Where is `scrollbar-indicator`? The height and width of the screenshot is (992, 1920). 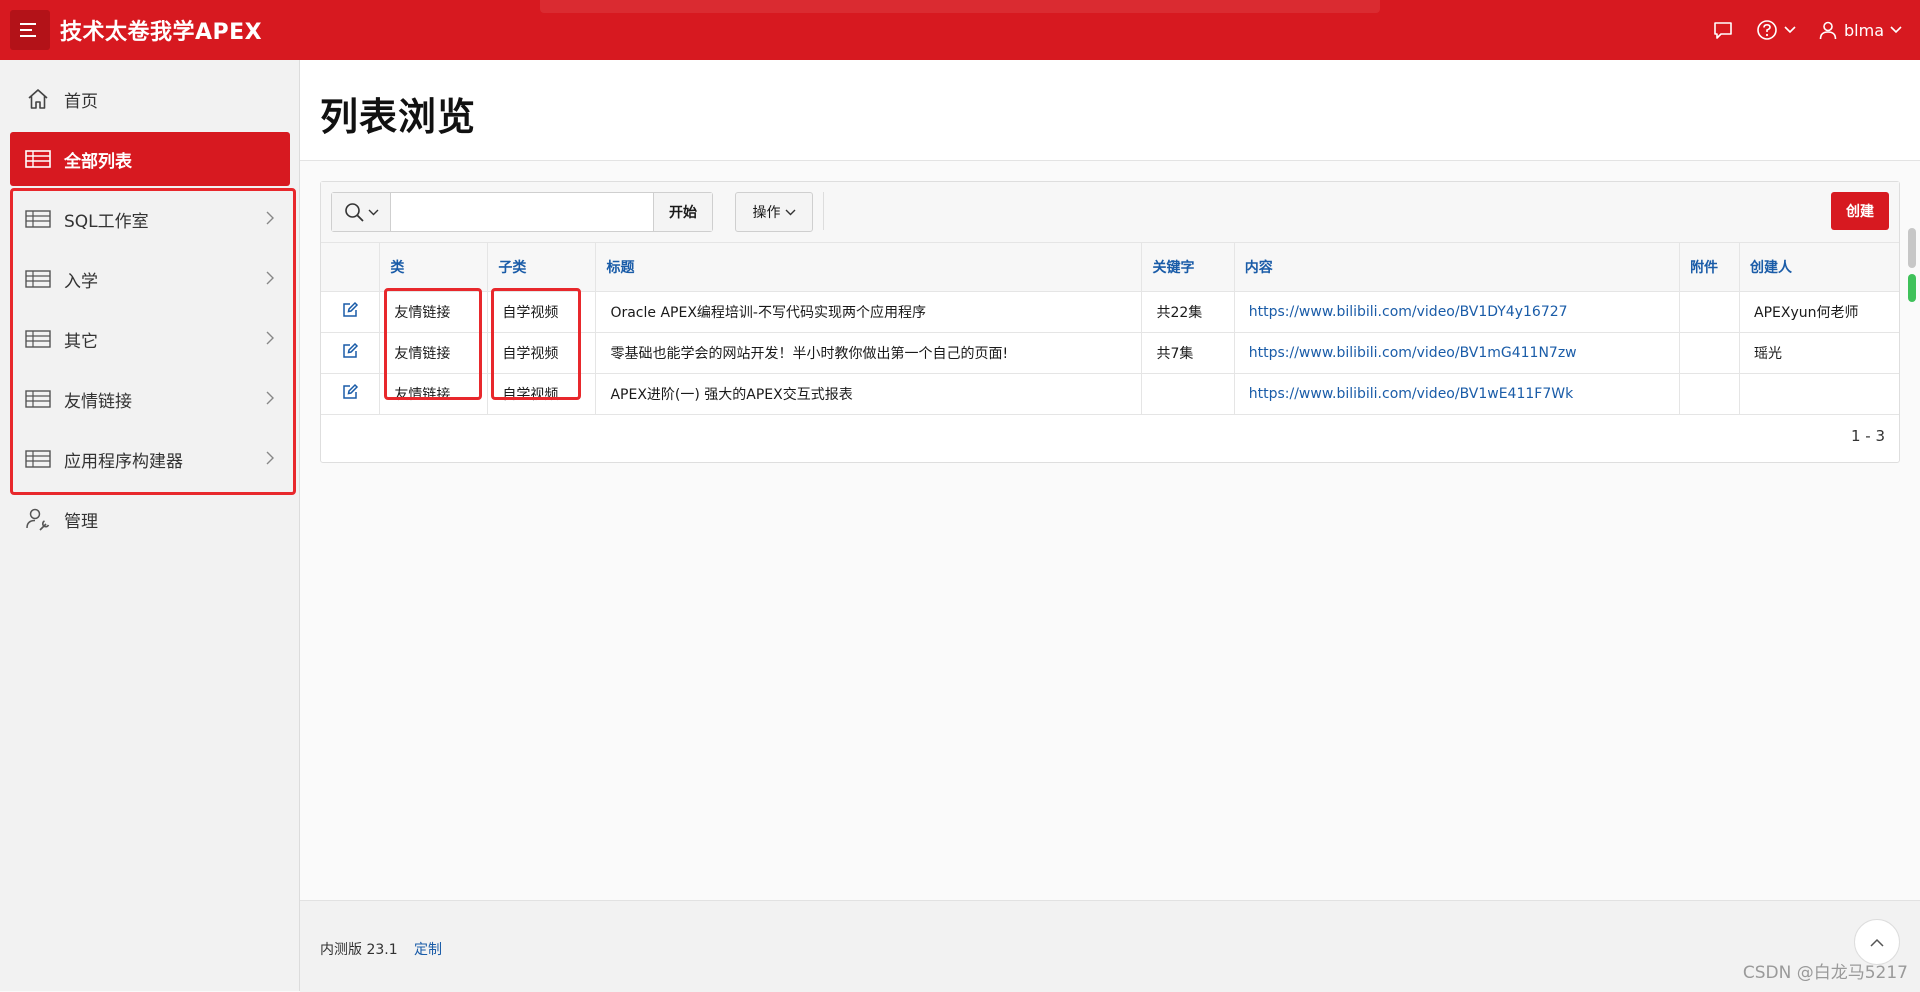
scrollbar-indicator is located at coordinates (1912, 288).